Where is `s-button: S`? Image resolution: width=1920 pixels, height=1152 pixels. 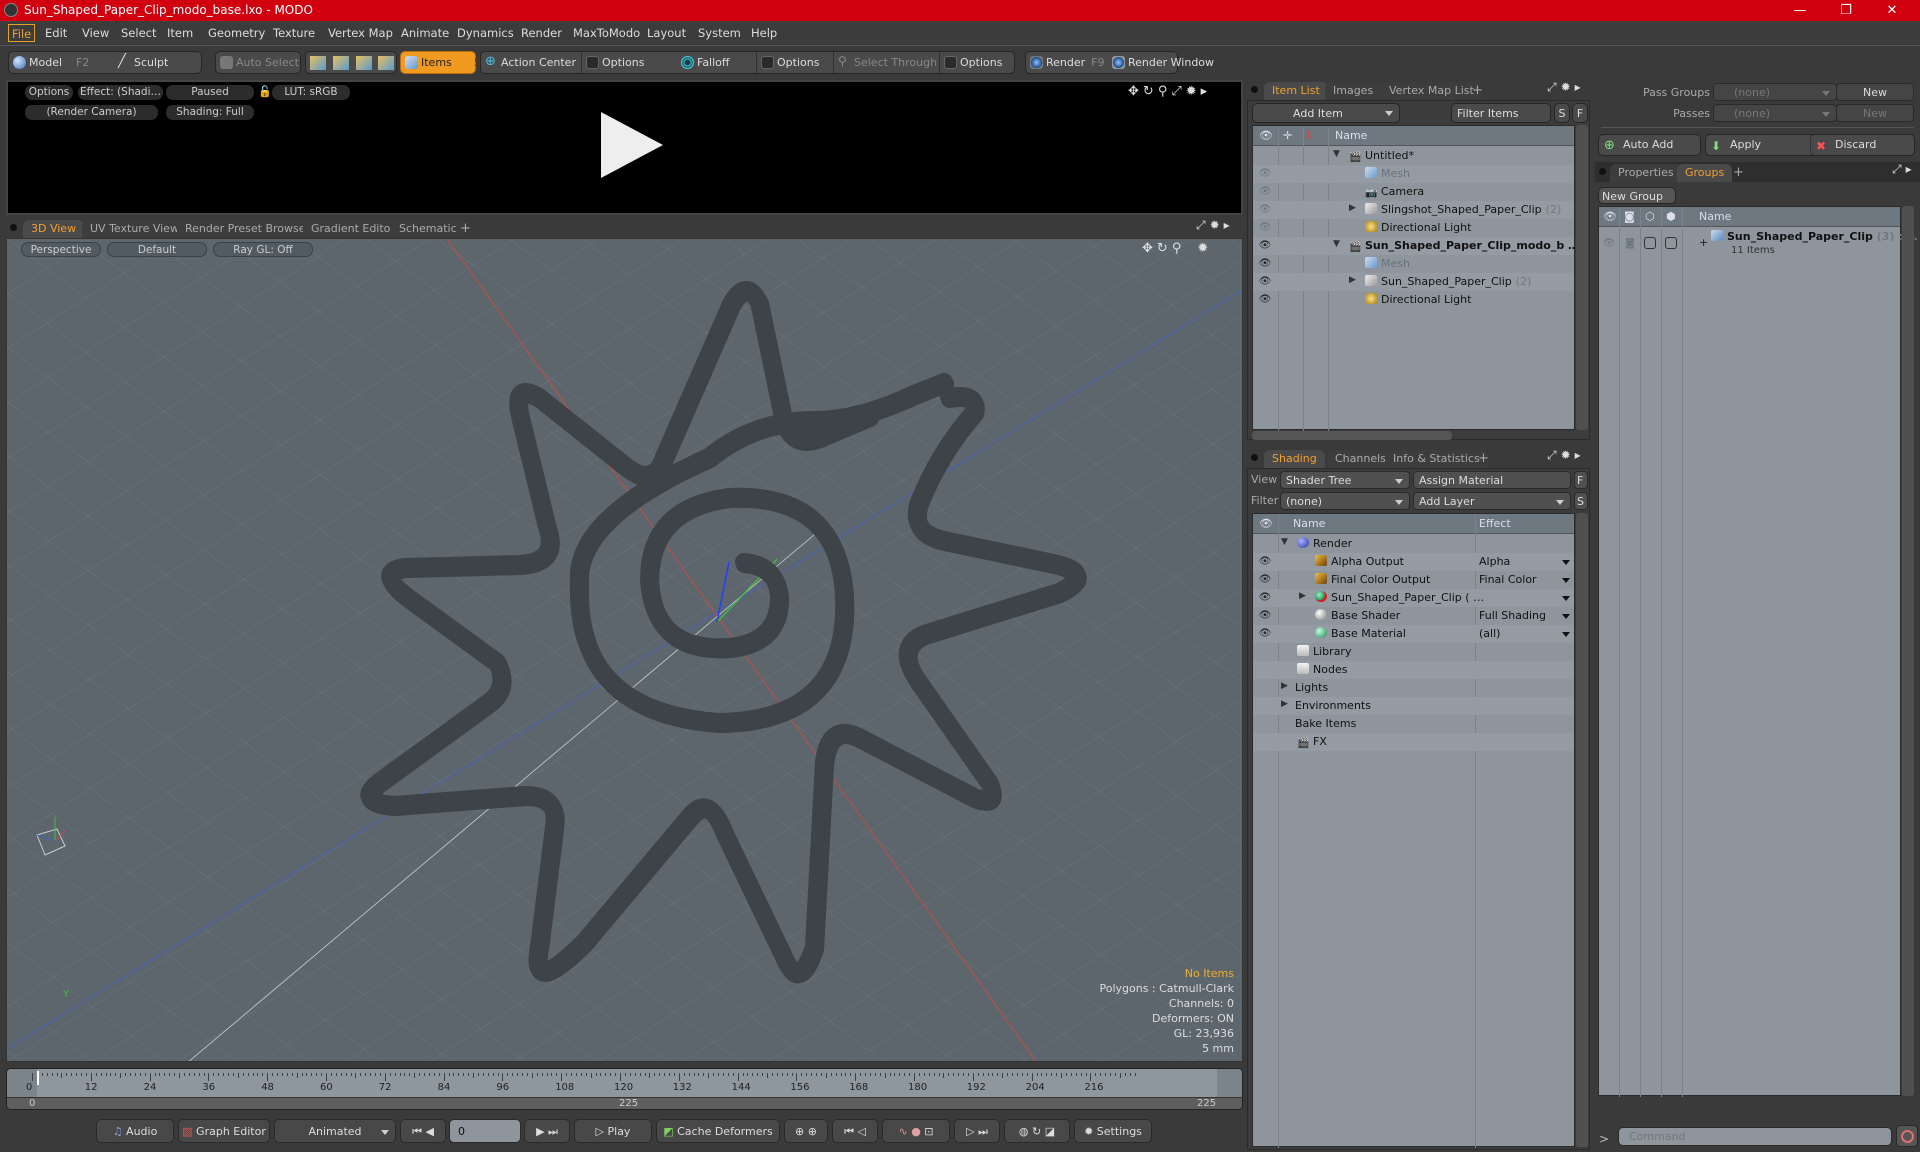
s-button: S is located at coordinates (1581, 501).